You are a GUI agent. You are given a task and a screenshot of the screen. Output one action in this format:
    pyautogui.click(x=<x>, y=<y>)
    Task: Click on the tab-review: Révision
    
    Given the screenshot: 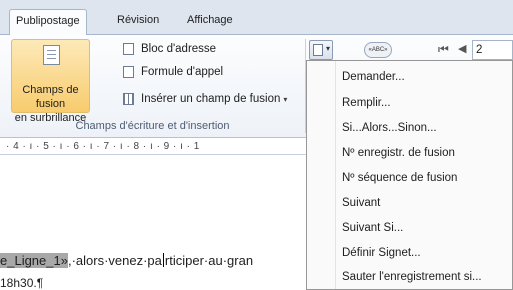 What is the action you would take?
    pyautogui.click(x=138, y=22)
    